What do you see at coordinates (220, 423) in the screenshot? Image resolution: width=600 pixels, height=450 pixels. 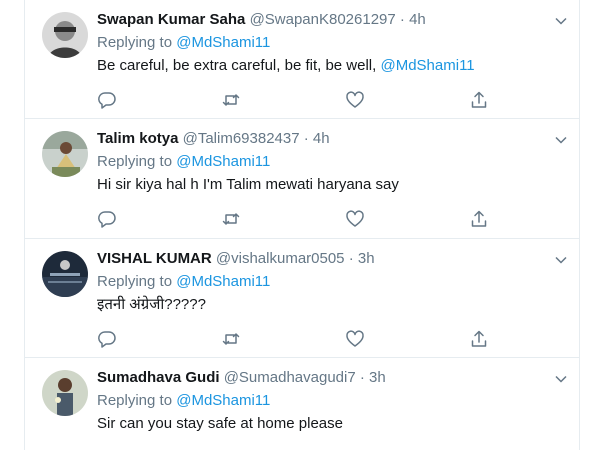 I see `tweet-text: Sir can you stay safe at home please` at bounding box center [220, 423].